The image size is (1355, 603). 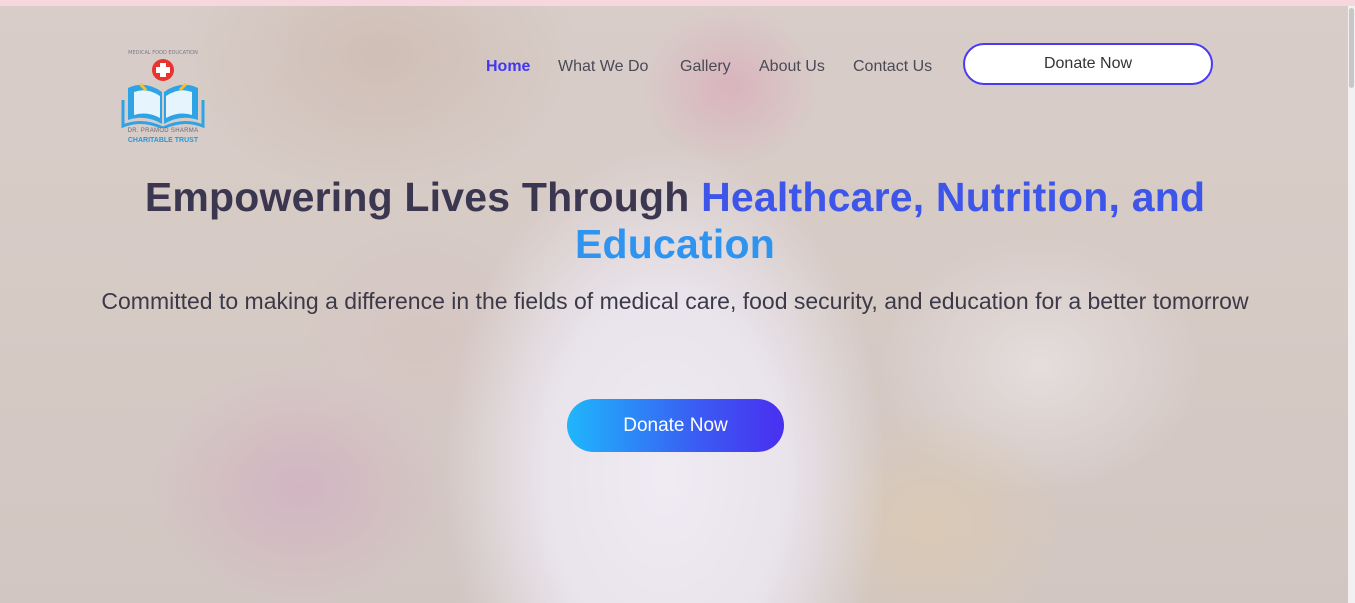 I want to click on headline-highlight-2: Education, so click(x=675, y=244).